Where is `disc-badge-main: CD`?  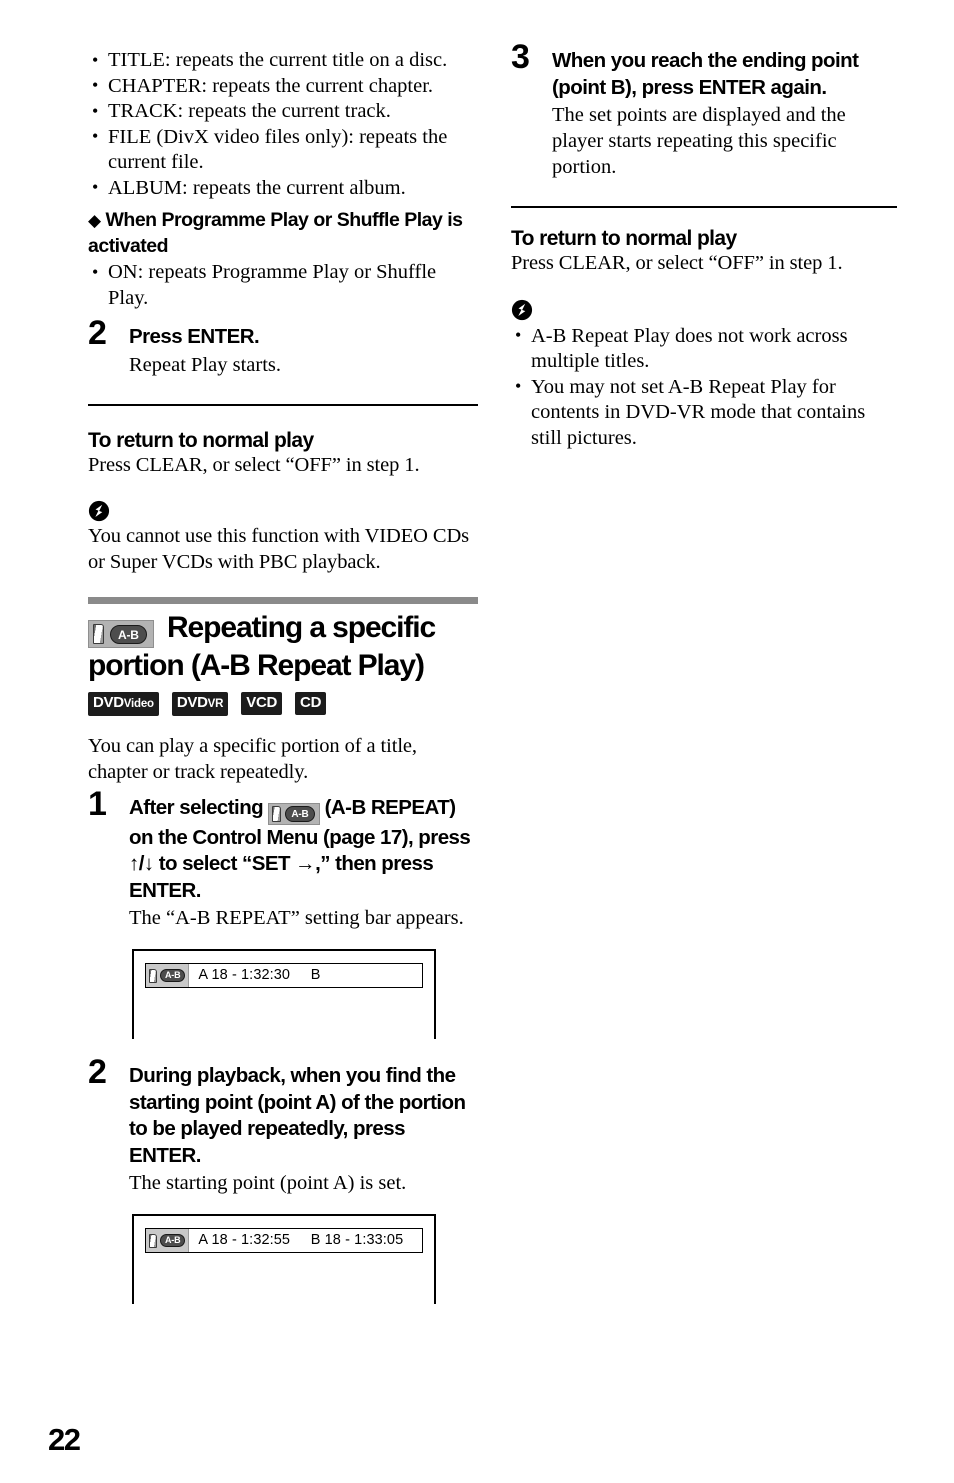
disc-badge-main: CD is located at coordinates (311, 703).